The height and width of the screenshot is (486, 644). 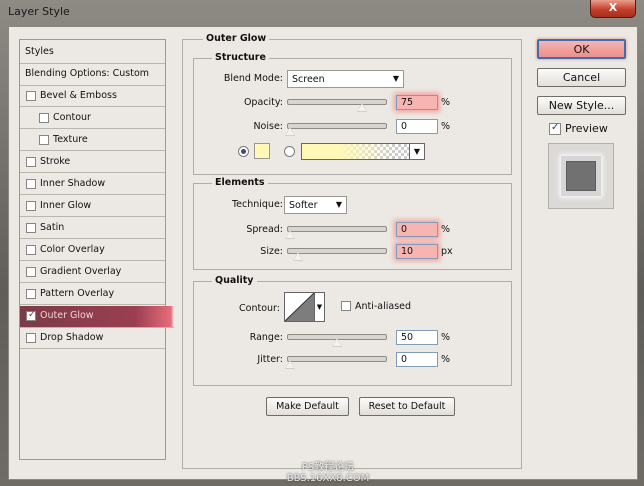 What do you see at coordinates (240, 182) in the screenshot?
I see `elements-title: Elements` at bounding box center [240, 182].